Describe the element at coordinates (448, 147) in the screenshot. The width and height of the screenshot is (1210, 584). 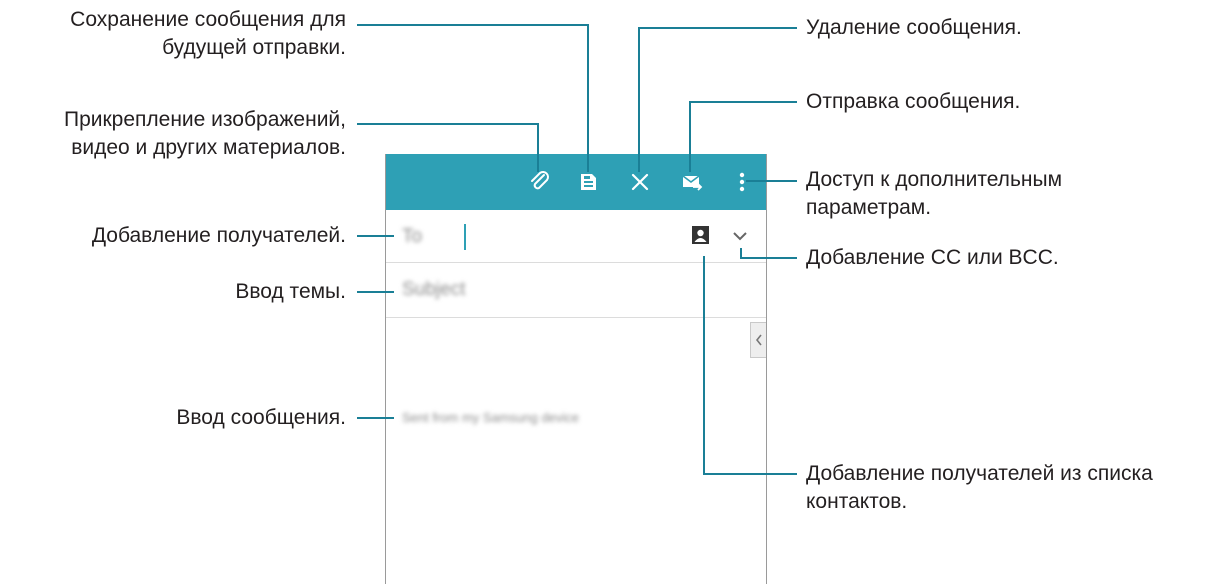
I see `leader-attach` at that location.